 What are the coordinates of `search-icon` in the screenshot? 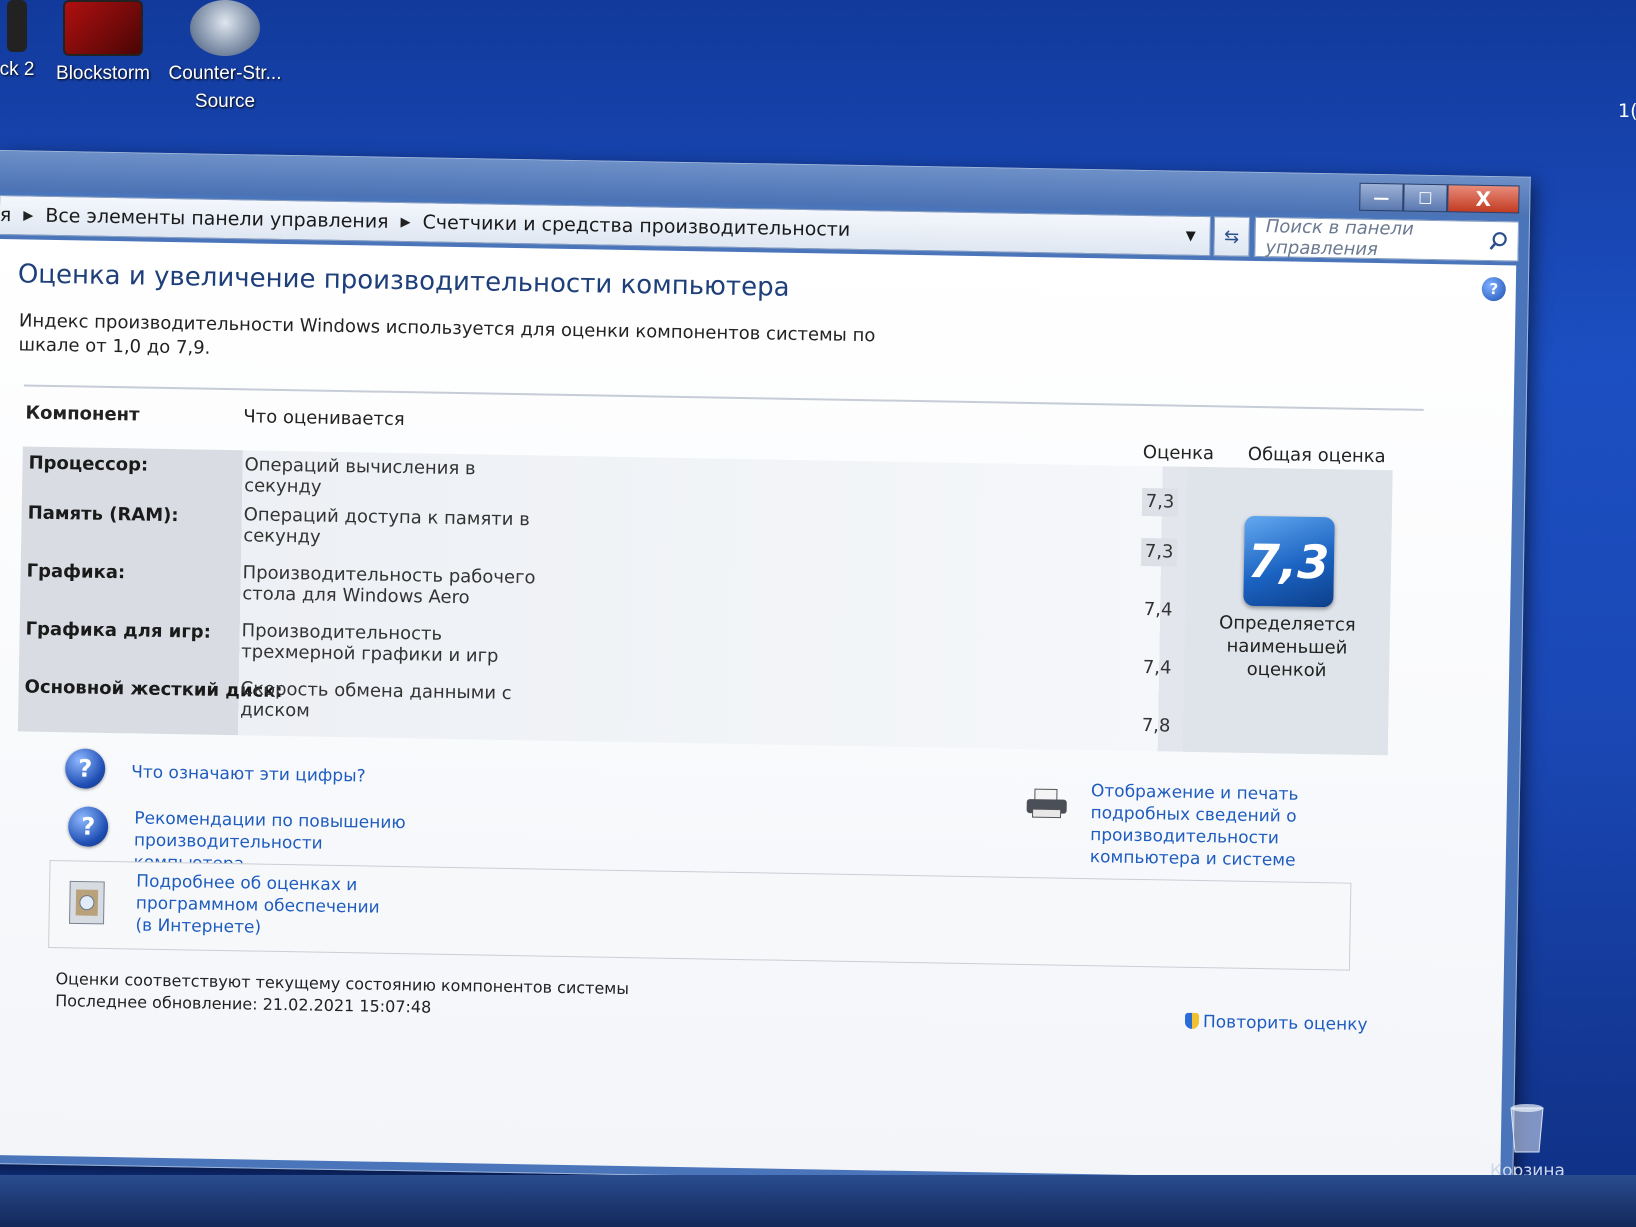 It's located at (1498, 241).